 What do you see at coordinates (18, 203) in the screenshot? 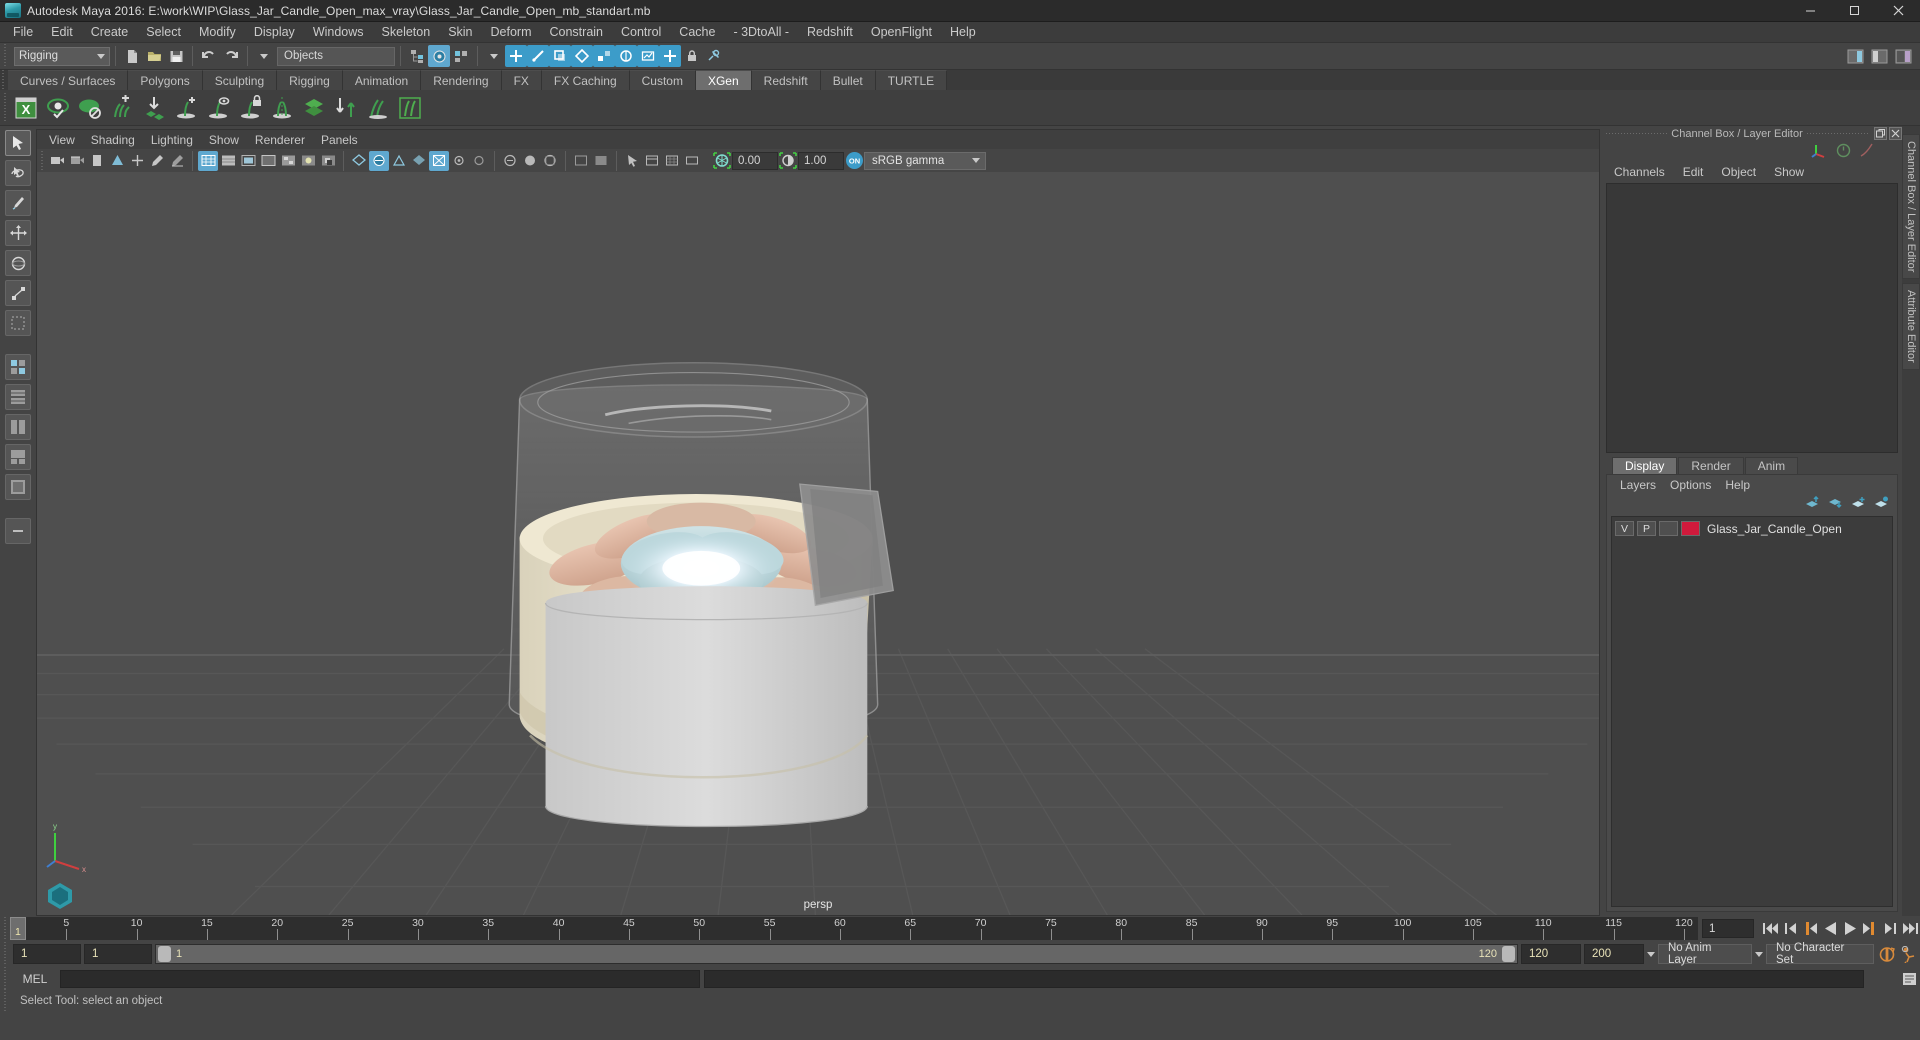
I see `paint-select-tool-button` at bounding box center [18, 203].